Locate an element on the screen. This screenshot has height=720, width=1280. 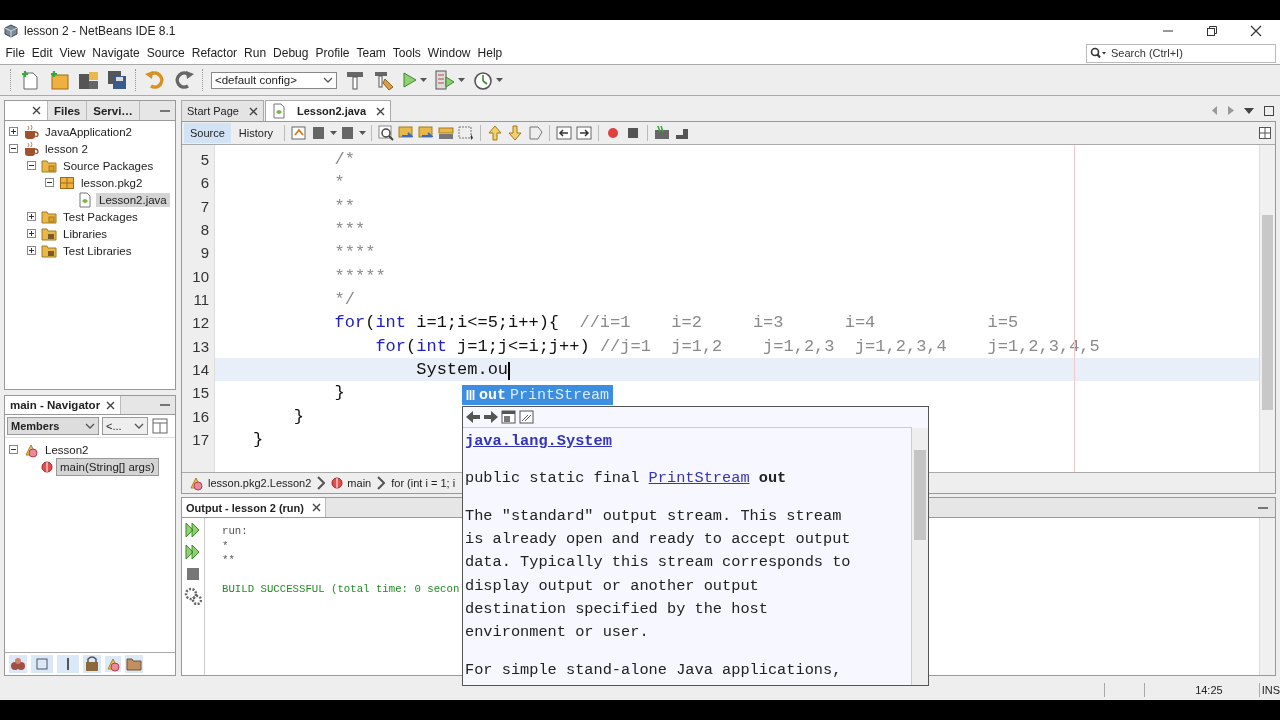
chevron-icon is located at coordinates (328, 80).